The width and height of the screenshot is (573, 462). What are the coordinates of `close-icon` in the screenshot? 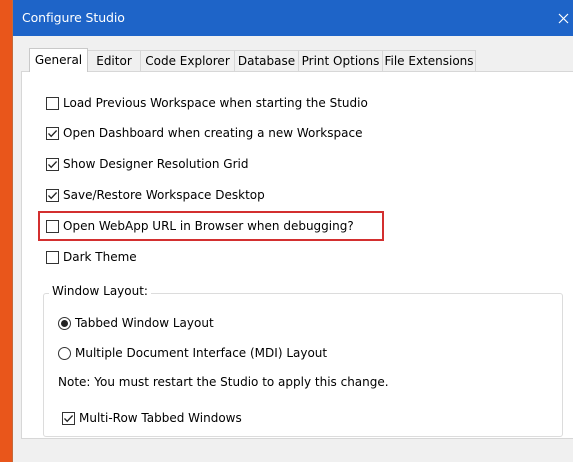 It's located at (563, 18).